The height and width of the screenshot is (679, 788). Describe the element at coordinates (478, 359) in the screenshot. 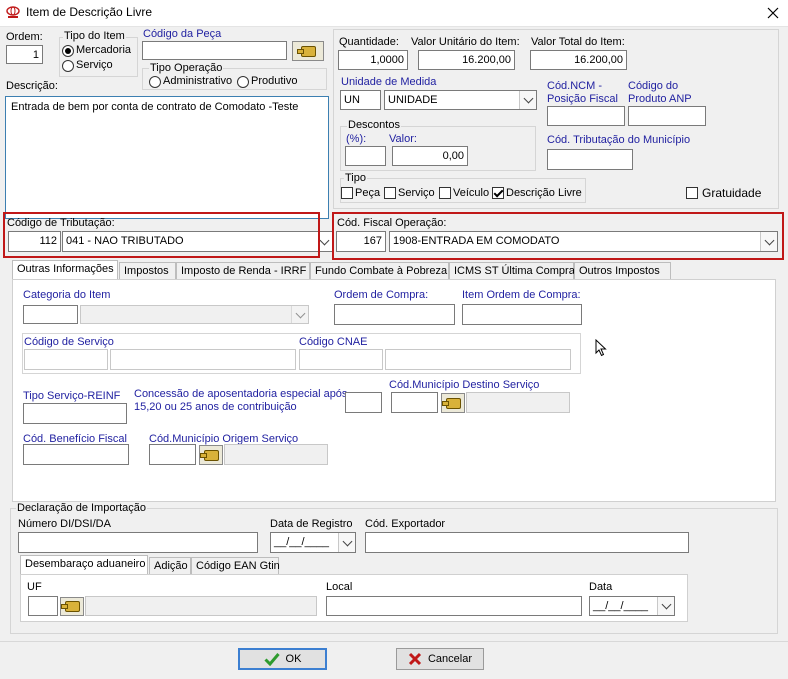

I see `codigo-cnae-desc-input` at that location.